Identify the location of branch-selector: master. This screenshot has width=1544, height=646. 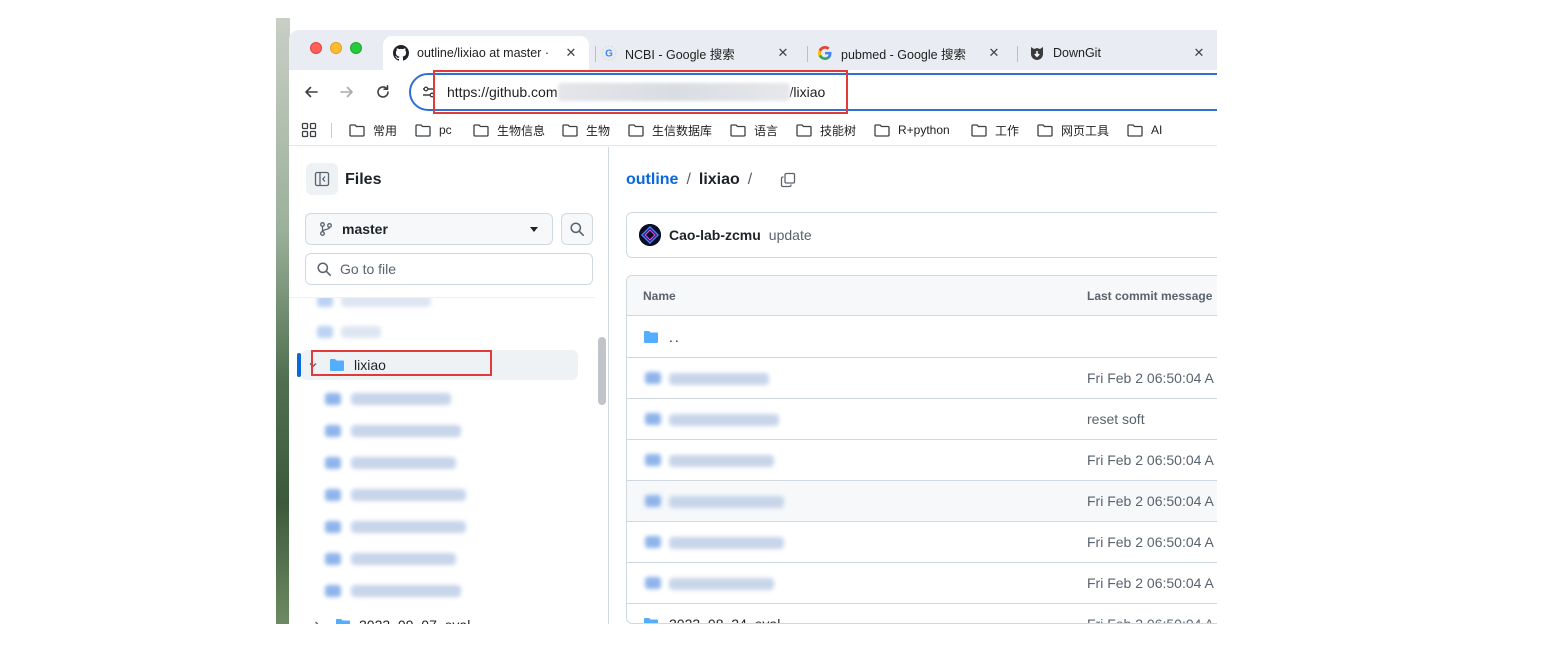
(429, 229).